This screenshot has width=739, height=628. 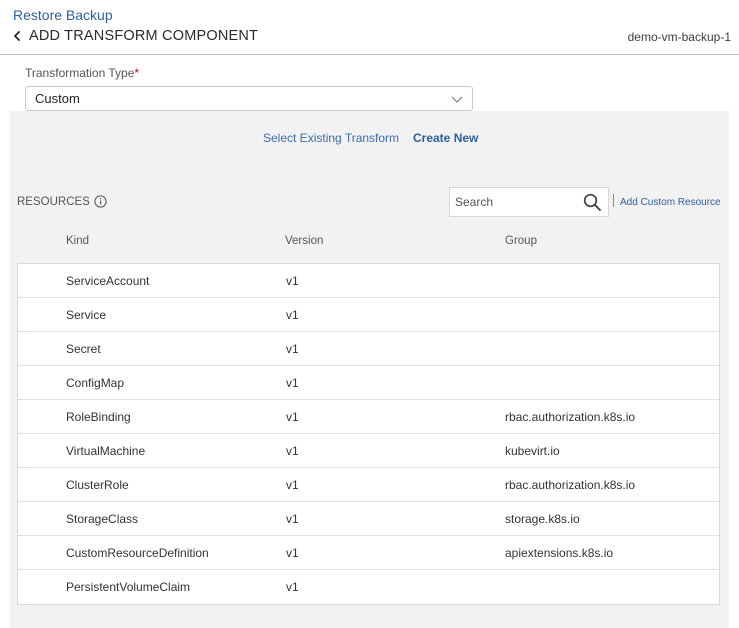 I want to click on transformation-type-select: Custom, so click(x=249, y=98).